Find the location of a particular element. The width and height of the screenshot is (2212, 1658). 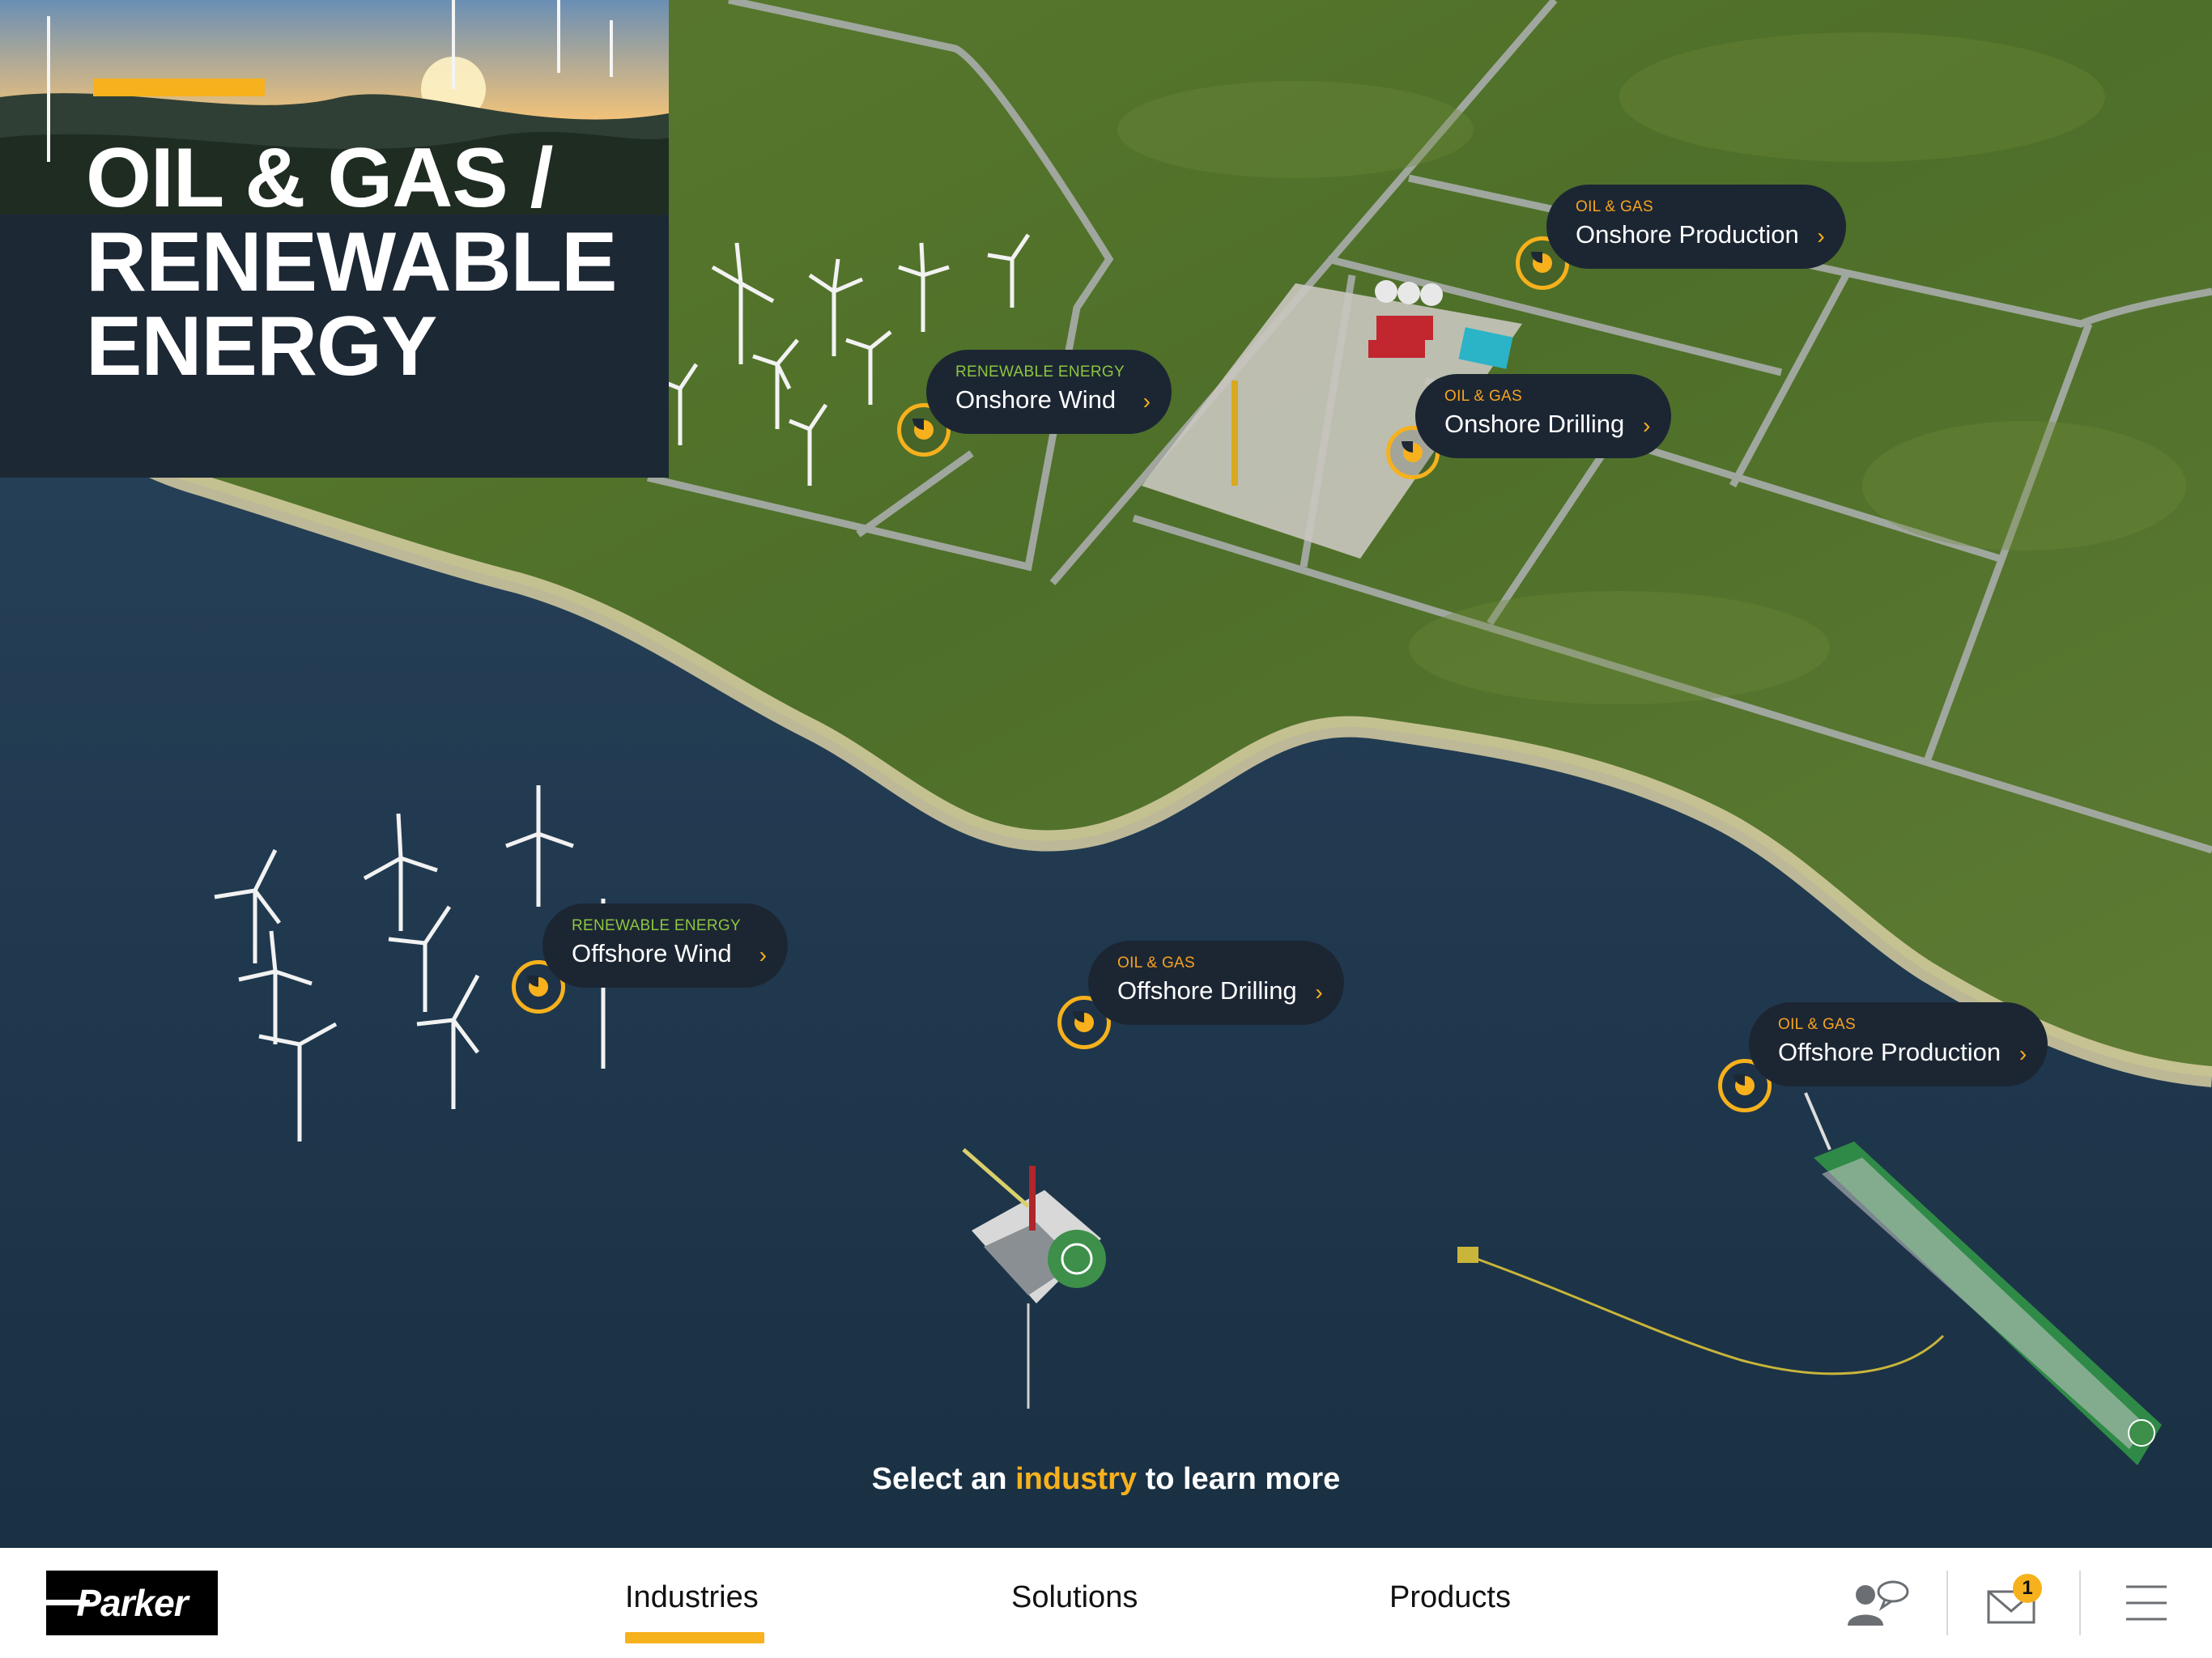

hotspot-name: Onshore Wind is located at coordinates (1036, 399).